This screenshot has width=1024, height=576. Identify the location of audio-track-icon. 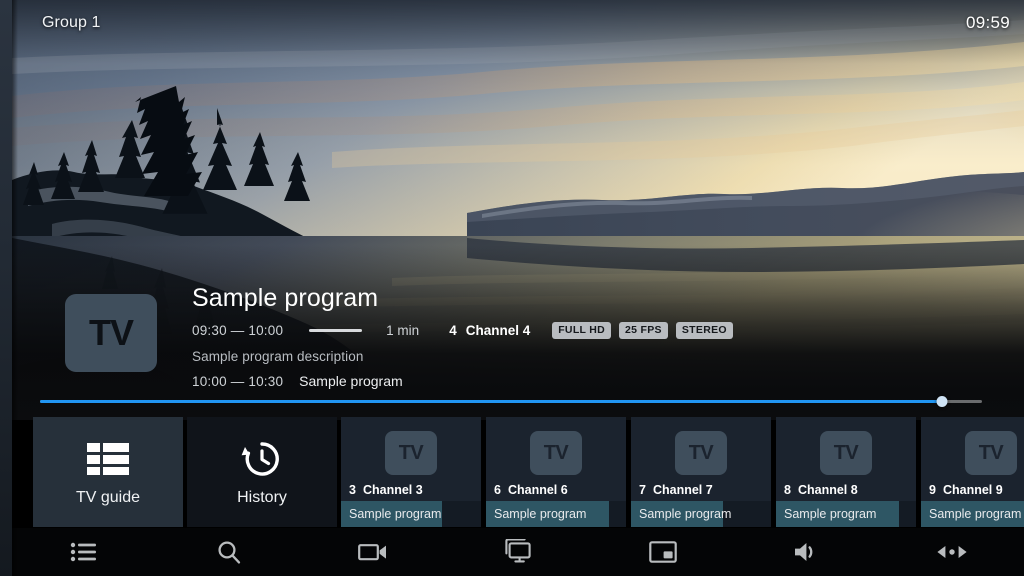
(952, 552).